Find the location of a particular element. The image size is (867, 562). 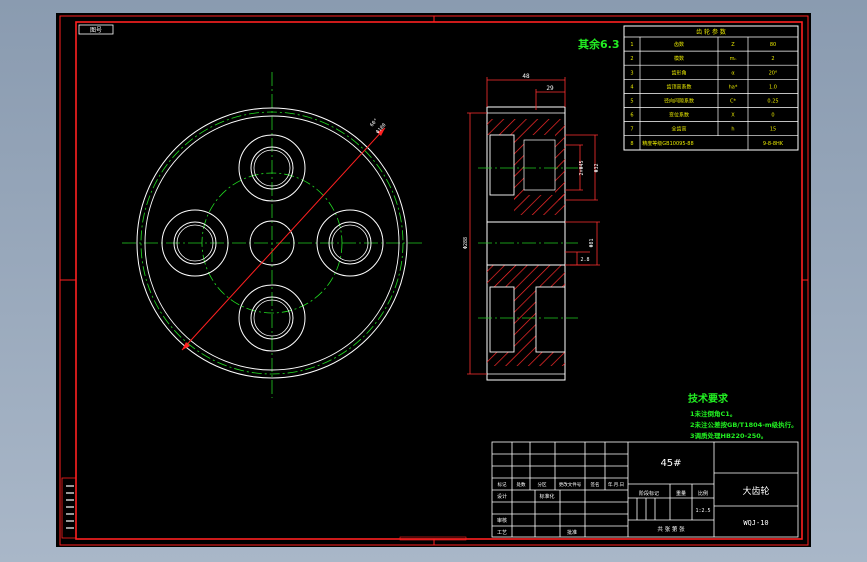

dim-hub-diameter-text: Φ81 is located at coordinates (592, 242).